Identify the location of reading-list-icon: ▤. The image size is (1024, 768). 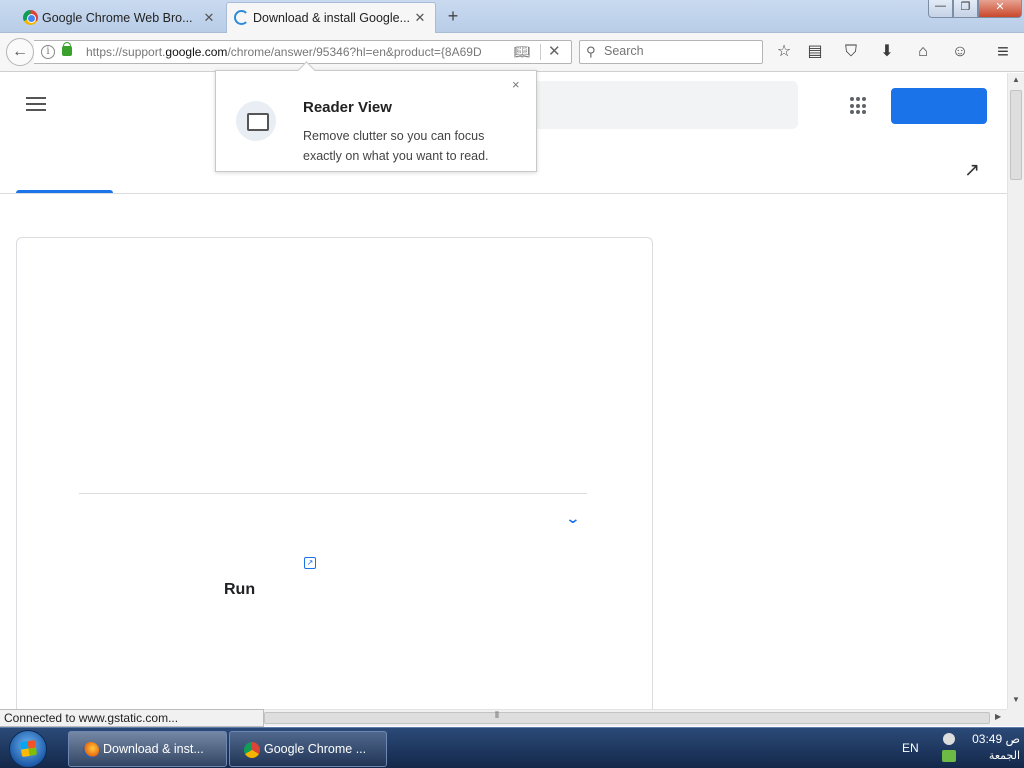
(815, 52).